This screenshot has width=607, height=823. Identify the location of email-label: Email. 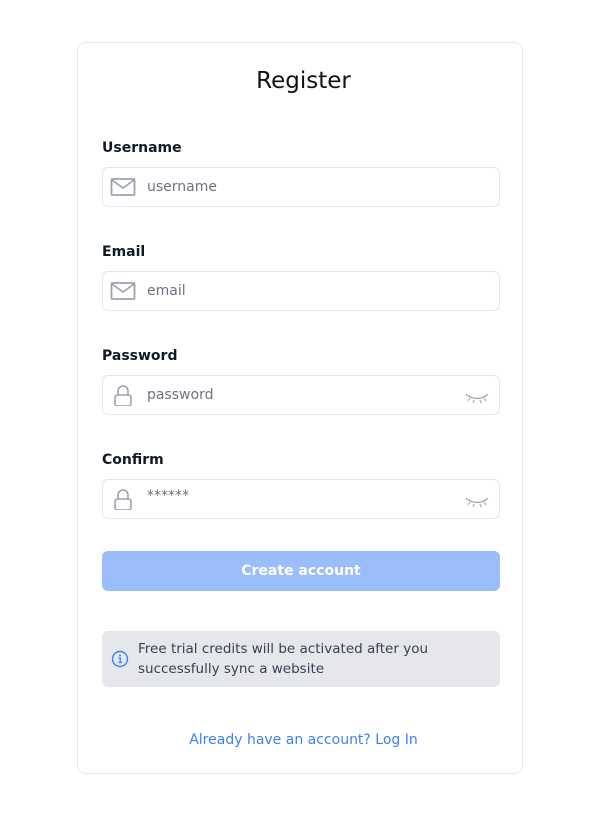
(124, 252).